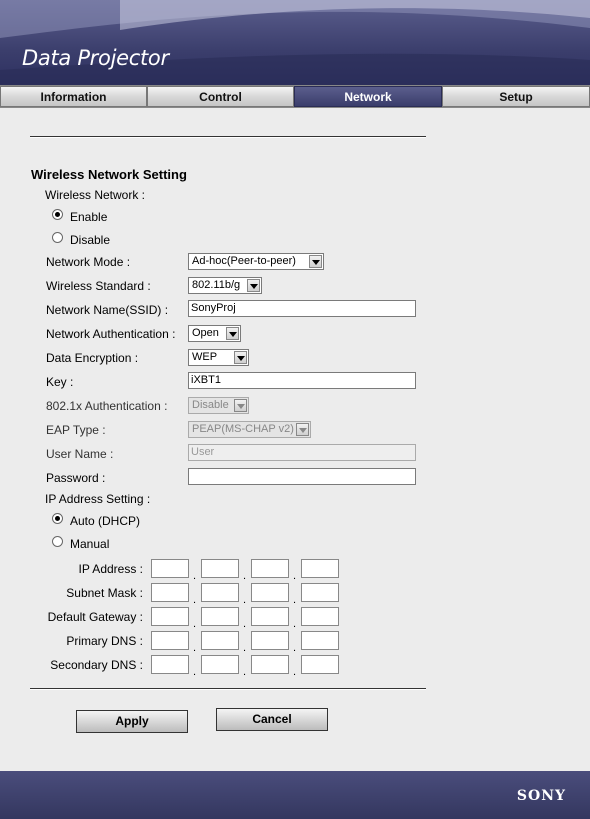 Image resolution: width=590 pixels, height=819 pixels. I want to click on tab-bar: Information Control Network Setup, so click(295, 96).